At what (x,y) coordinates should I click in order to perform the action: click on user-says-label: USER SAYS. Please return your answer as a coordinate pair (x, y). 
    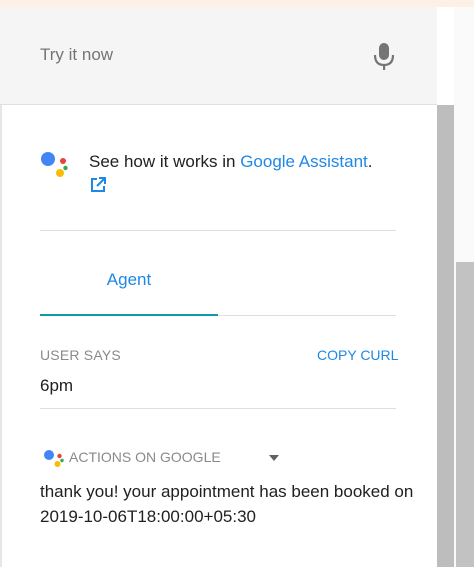
    Looking at the image, I should click on (80, 355).